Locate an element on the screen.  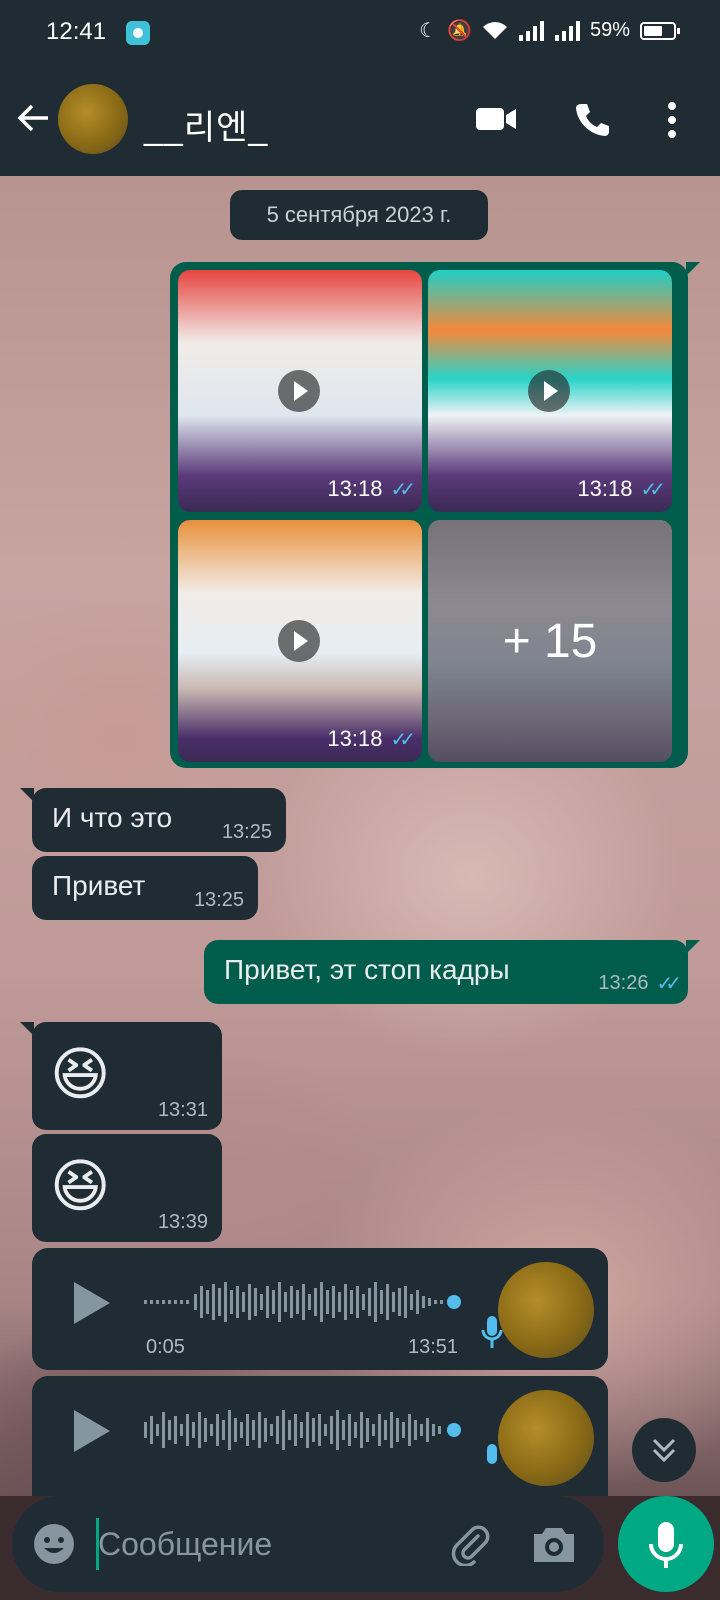
voice-message-bubble is located at coordinates (320, 1436).